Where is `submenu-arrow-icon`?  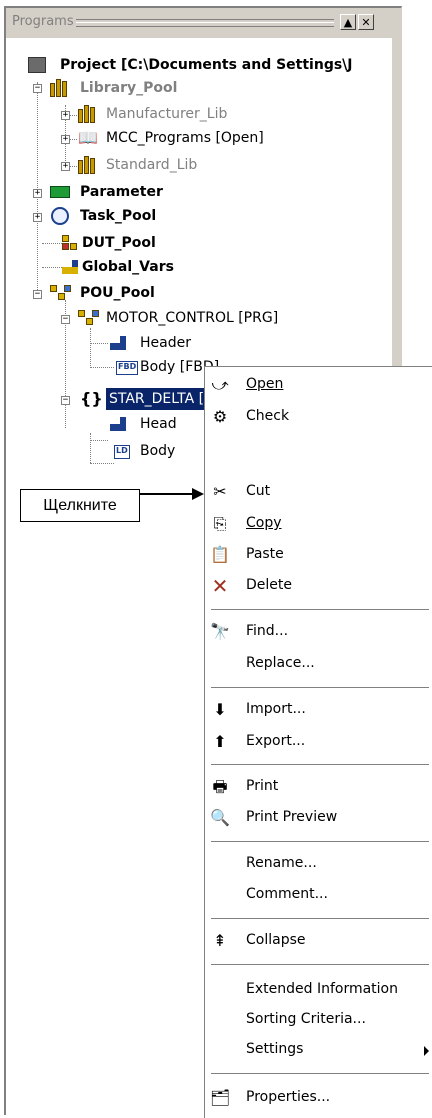
submenu-arrow-icon is located at coordinates (426, 1051).